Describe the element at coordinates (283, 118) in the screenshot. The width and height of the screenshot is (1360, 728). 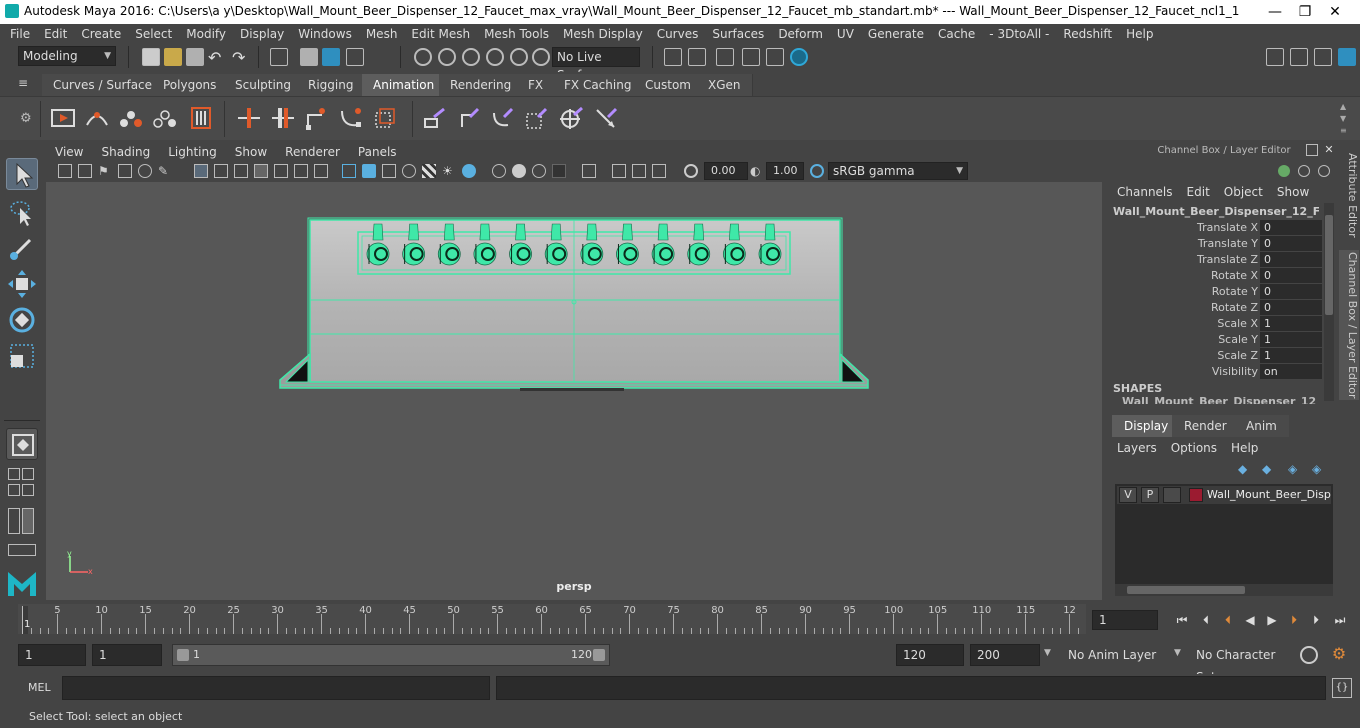
I see `breakdown-key-icon` at that location.